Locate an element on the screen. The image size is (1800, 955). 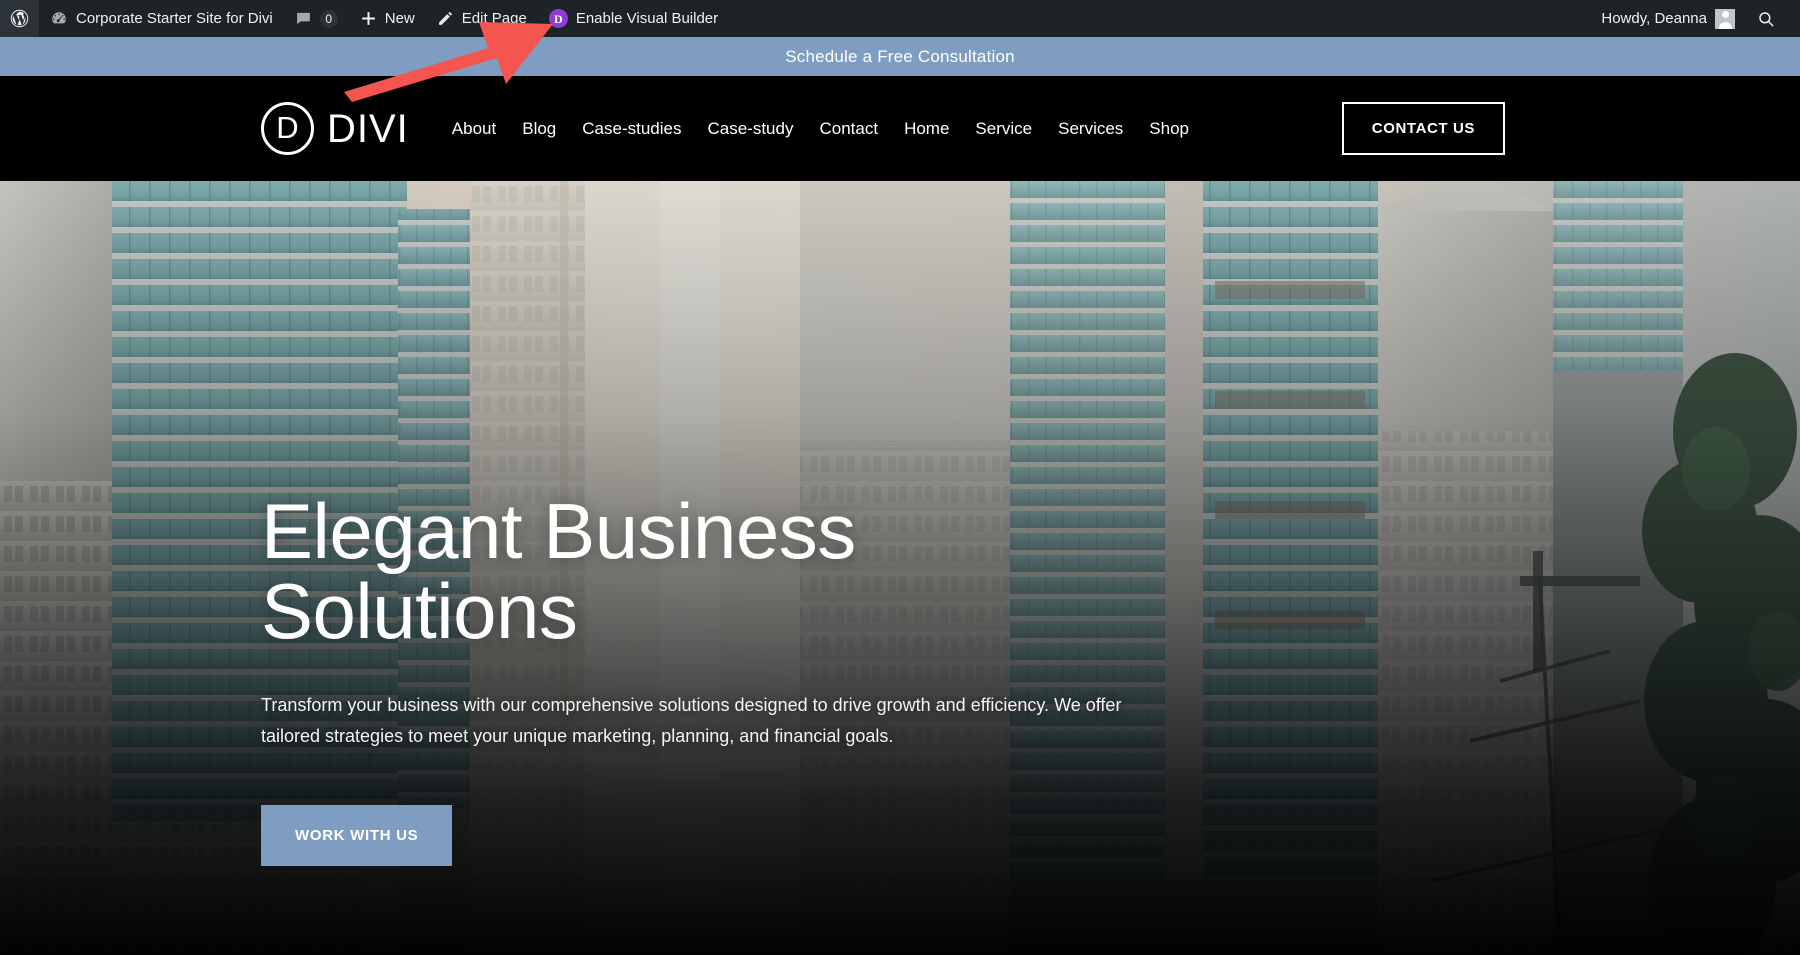
wordpress-icon is located at coordinates (19, 18).